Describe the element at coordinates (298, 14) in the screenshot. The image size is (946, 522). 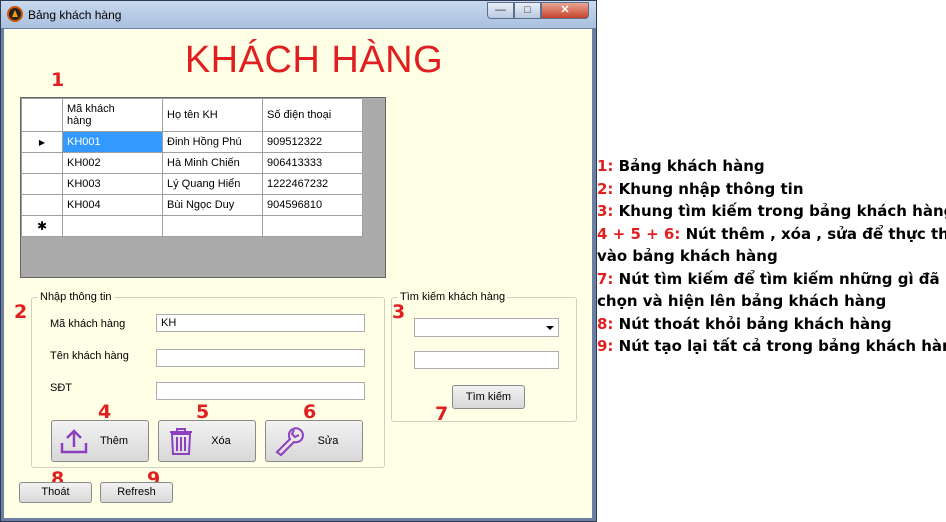
I see `title-bar: Bảng khách hàng — □ ✕` at that location.